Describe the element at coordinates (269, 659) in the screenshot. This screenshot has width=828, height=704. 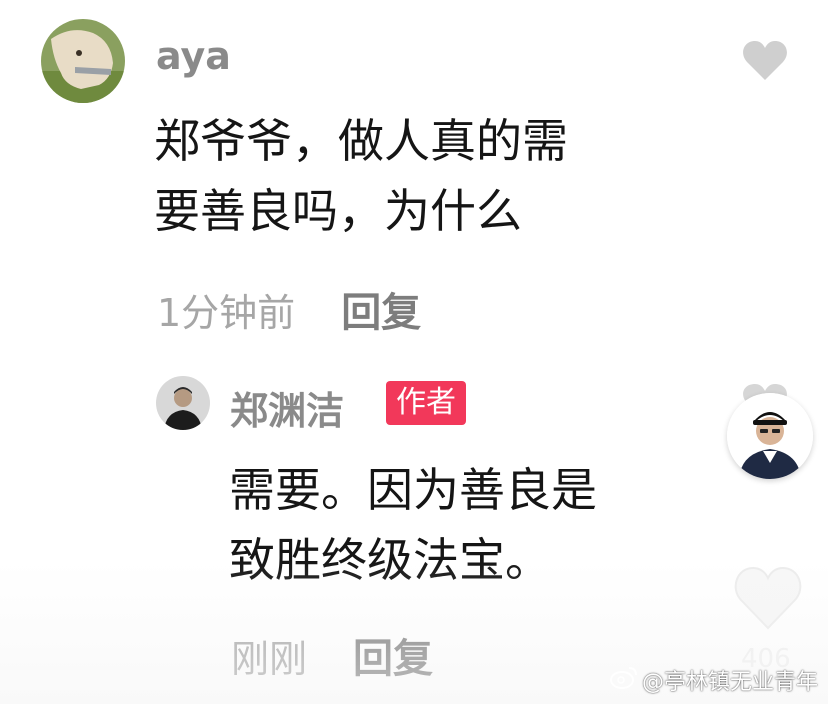
I see `reply-timestamp: 刚刚` at that location.